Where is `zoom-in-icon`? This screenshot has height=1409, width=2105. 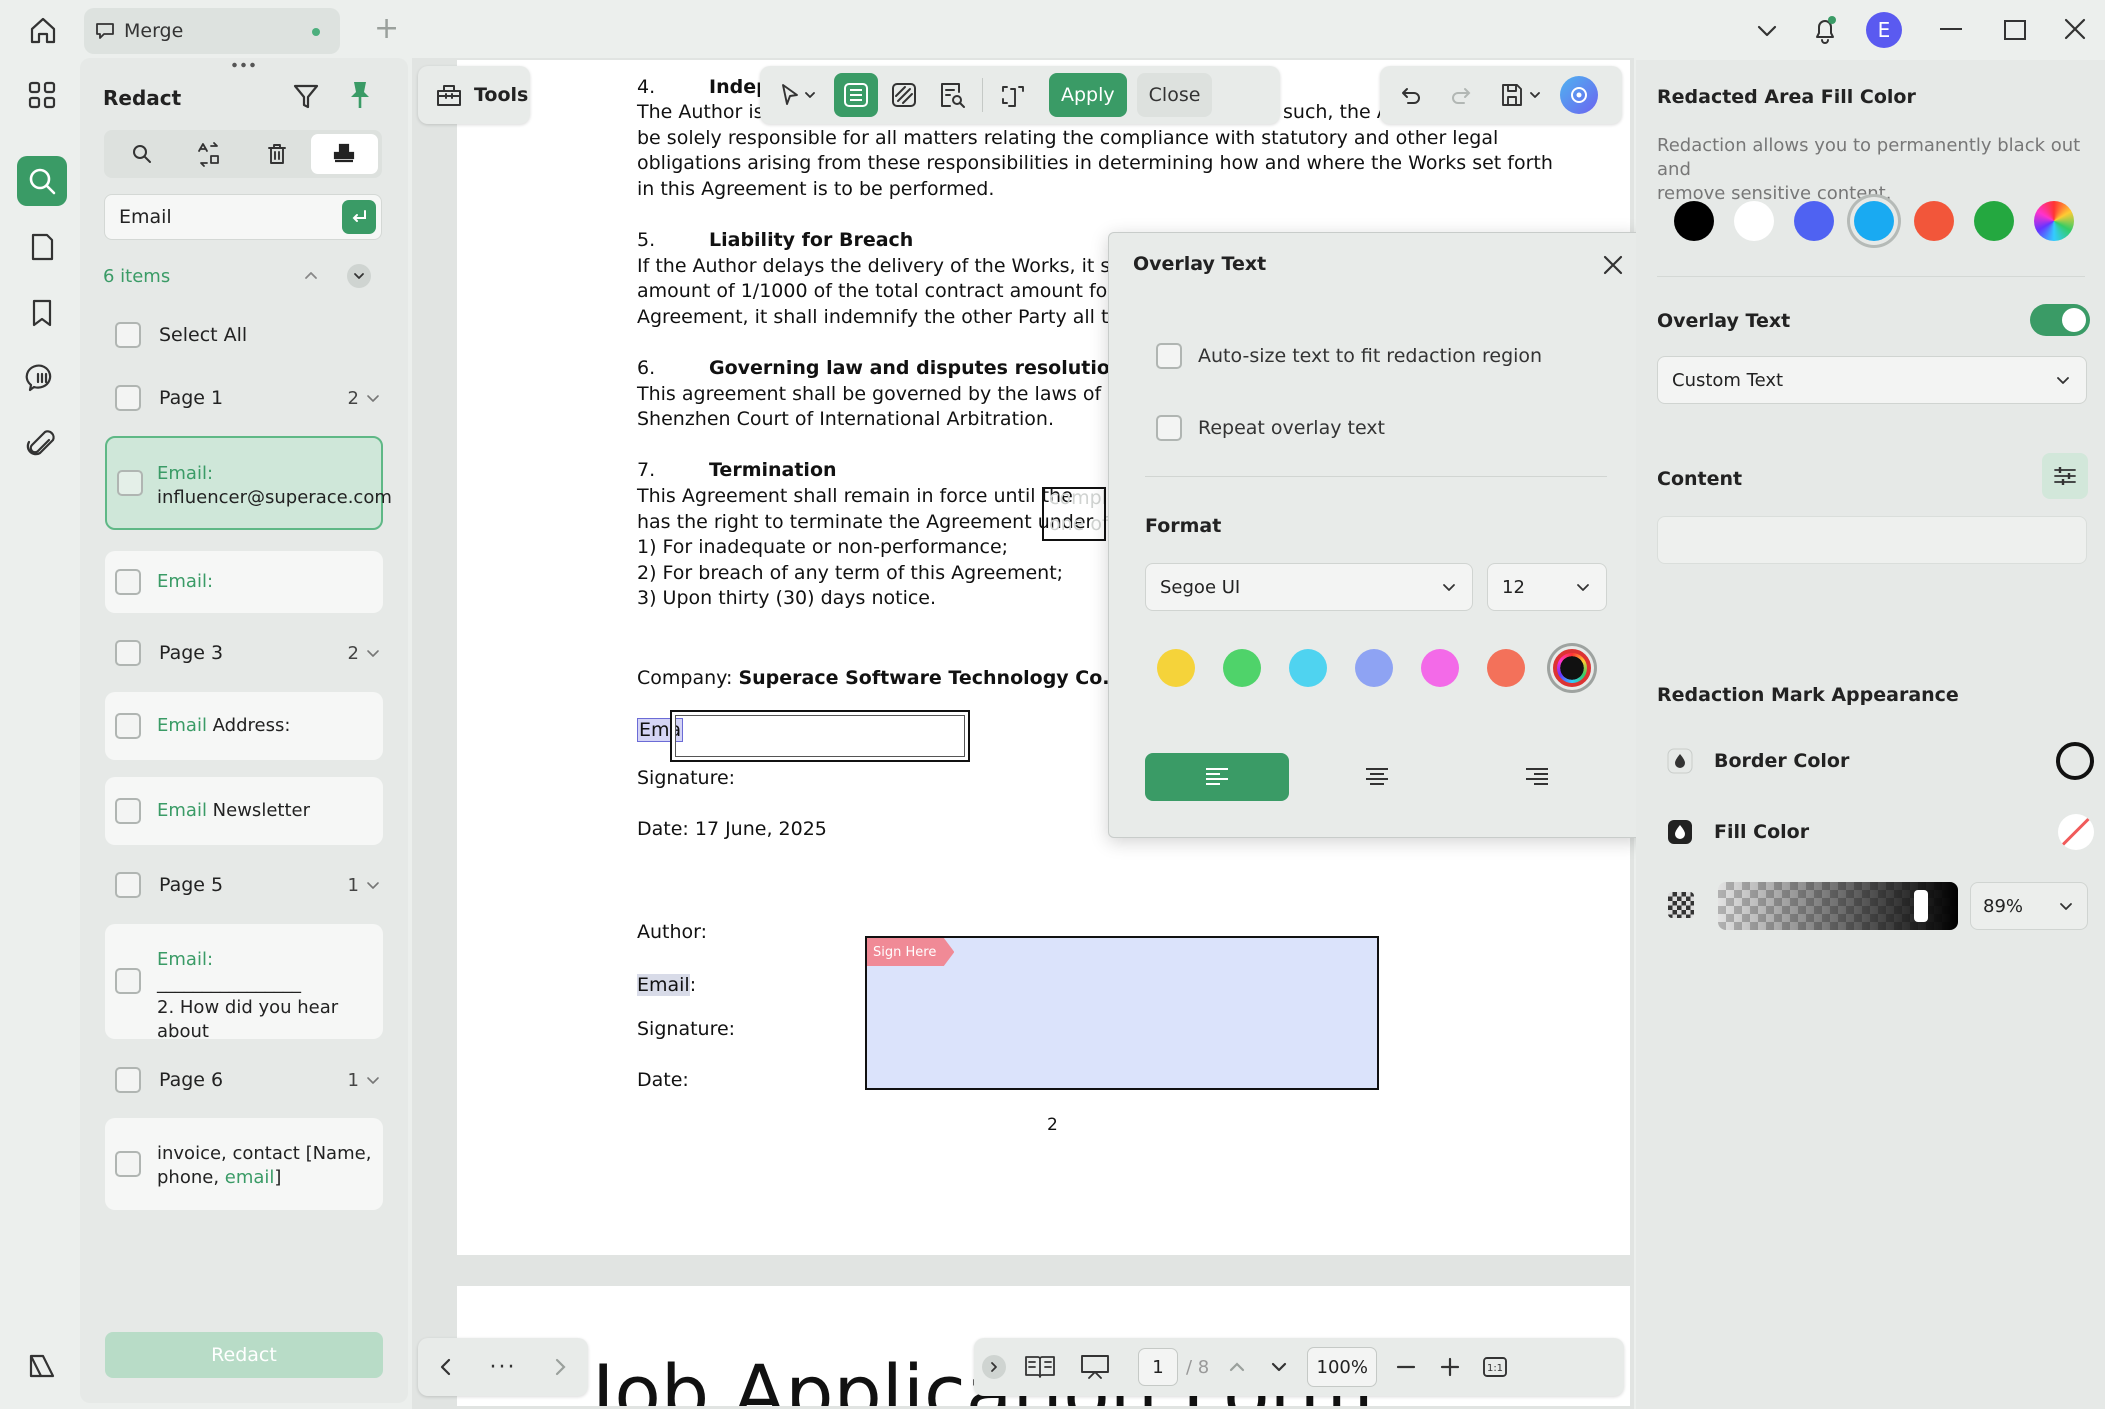 zoom-in-icon is located at coordinates (1450, 1367).